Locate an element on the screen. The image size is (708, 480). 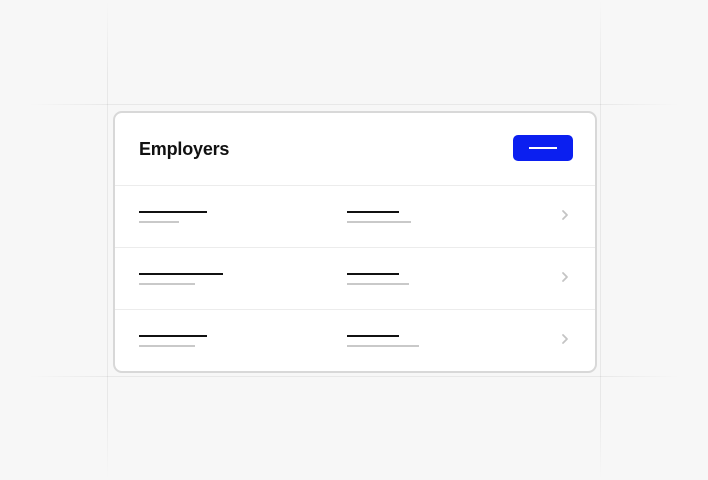
card-title: Employers is located at coordinates (184, 149).